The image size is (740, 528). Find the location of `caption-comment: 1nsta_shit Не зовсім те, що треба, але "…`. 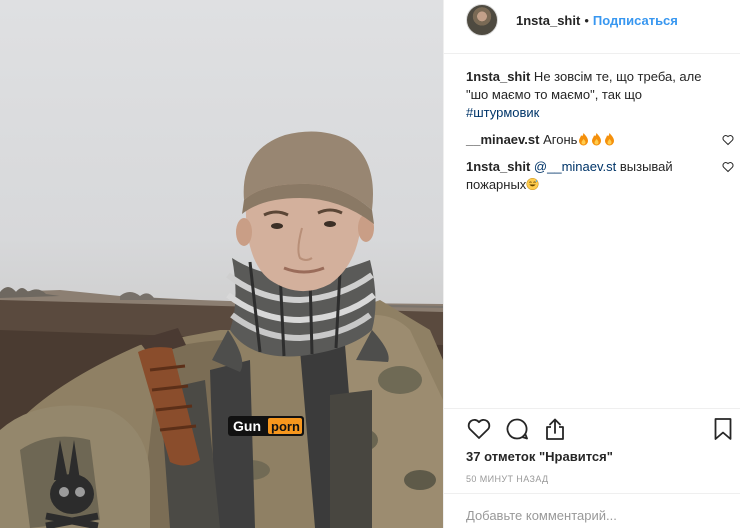

caption-comment: 1nsta_shit Не зовсім те, що треба, але "… is located at coordinates (600, 95).